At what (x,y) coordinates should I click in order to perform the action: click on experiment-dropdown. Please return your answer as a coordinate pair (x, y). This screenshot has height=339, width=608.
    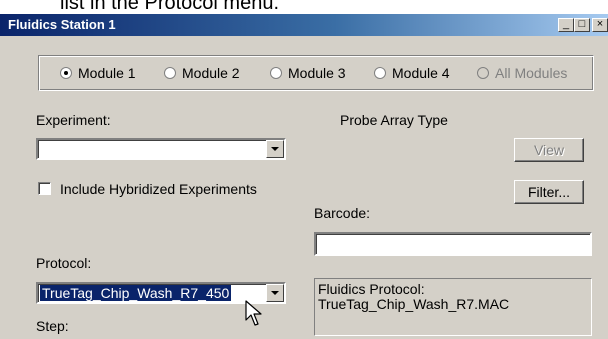
    Looking at the image, I should click on (161, 149).